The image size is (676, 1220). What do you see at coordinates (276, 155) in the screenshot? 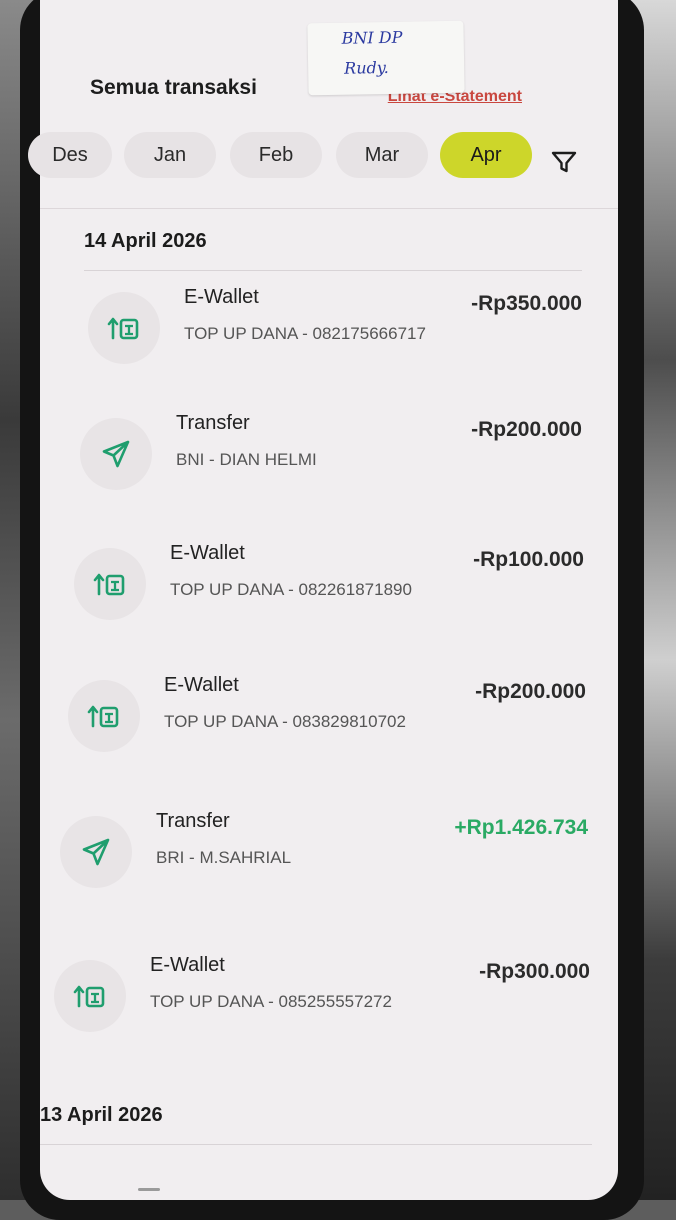
I see `tab-month-feb: Feb` at bounding box center [276, 155].